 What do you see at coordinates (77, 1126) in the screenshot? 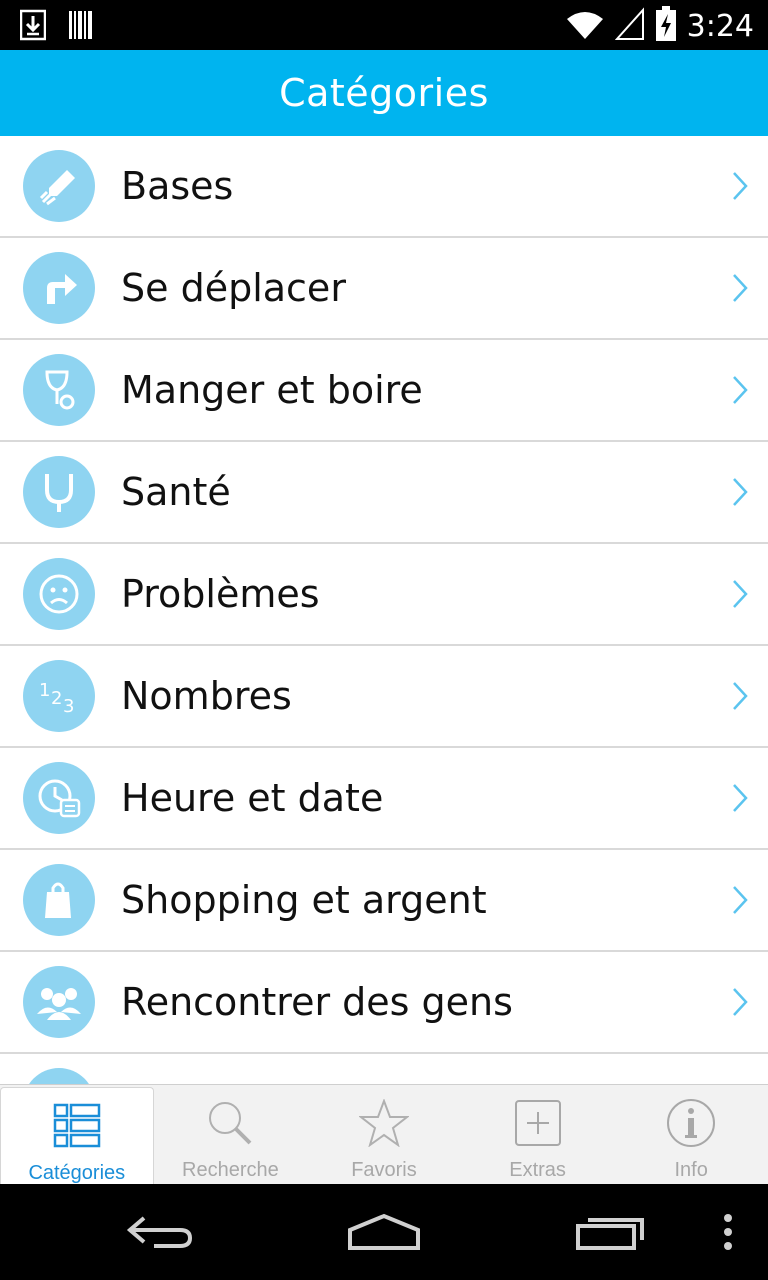
I see `list-icon` at bounding box center [77, 1126].